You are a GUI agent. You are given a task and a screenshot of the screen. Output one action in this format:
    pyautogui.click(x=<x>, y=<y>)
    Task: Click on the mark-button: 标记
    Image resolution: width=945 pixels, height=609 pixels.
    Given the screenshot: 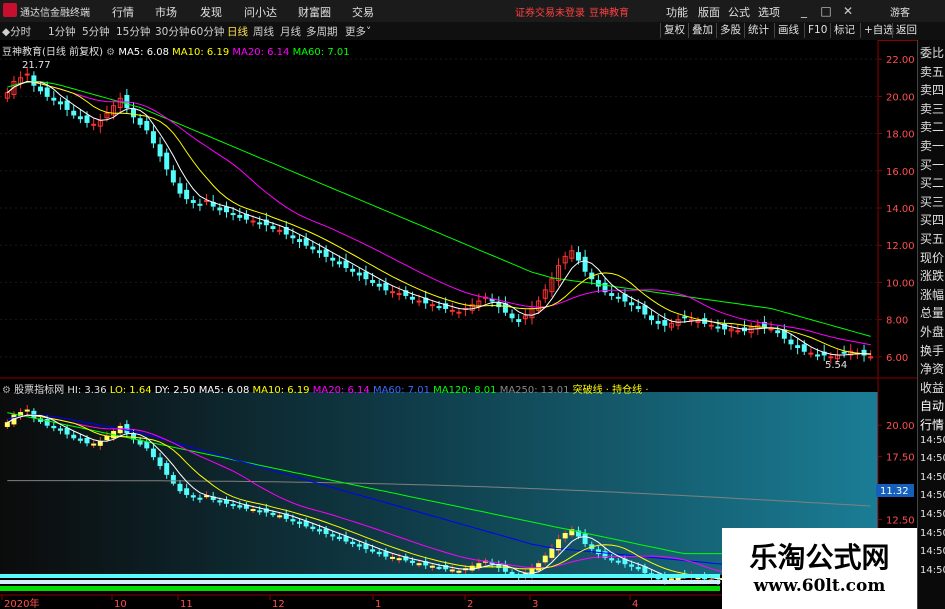 What is the action you would take?
    pyautogui.click(x=844, y=30)
    